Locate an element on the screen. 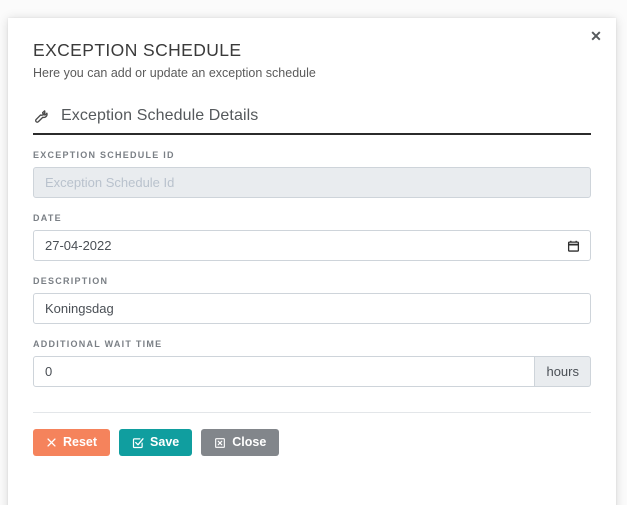 The width and height of the screenshot is (627, 505). date-input-wrapper is located at coordinates (312, 246).